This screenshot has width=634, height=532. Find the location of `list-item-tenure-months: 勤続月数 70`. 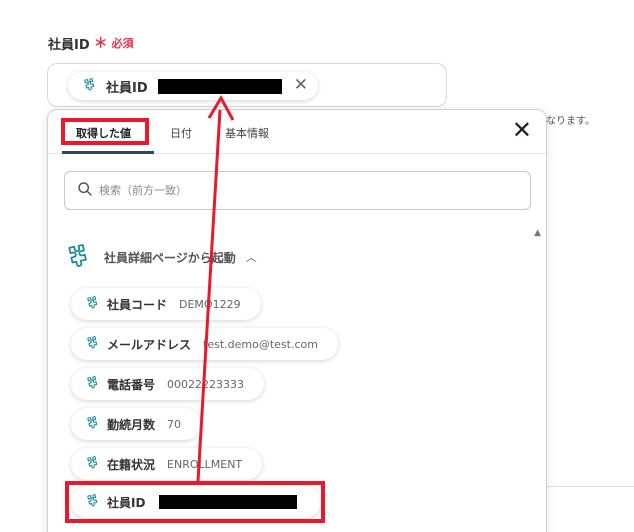

list-item-tenure-months: 勤続月数 70 is located at coordinates (136, 424).